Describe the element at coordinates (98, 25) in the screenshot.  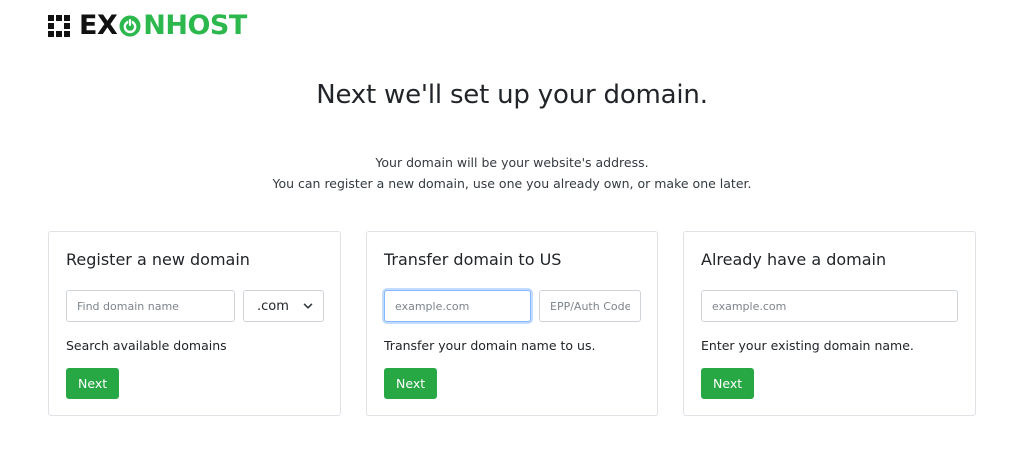
I see `logo-text-ex: EX` at that location.